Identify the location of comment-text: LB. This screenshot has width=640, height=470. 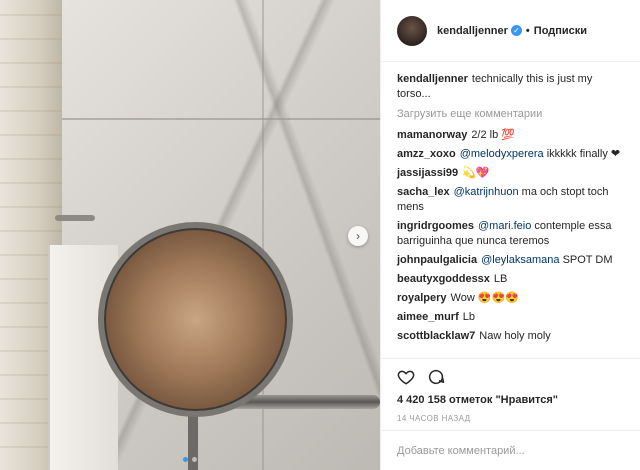
(500, 279).